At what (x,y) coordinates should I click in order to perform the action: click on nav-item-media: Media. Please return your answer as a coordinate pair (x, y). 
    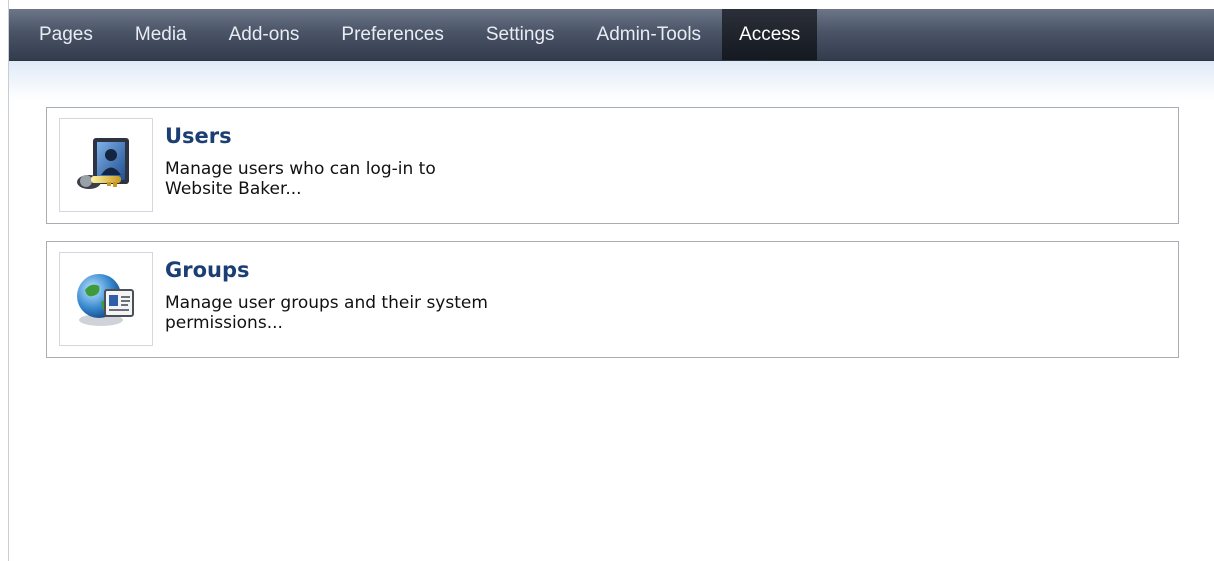
    Looking at the image, I should click on (161, 34).